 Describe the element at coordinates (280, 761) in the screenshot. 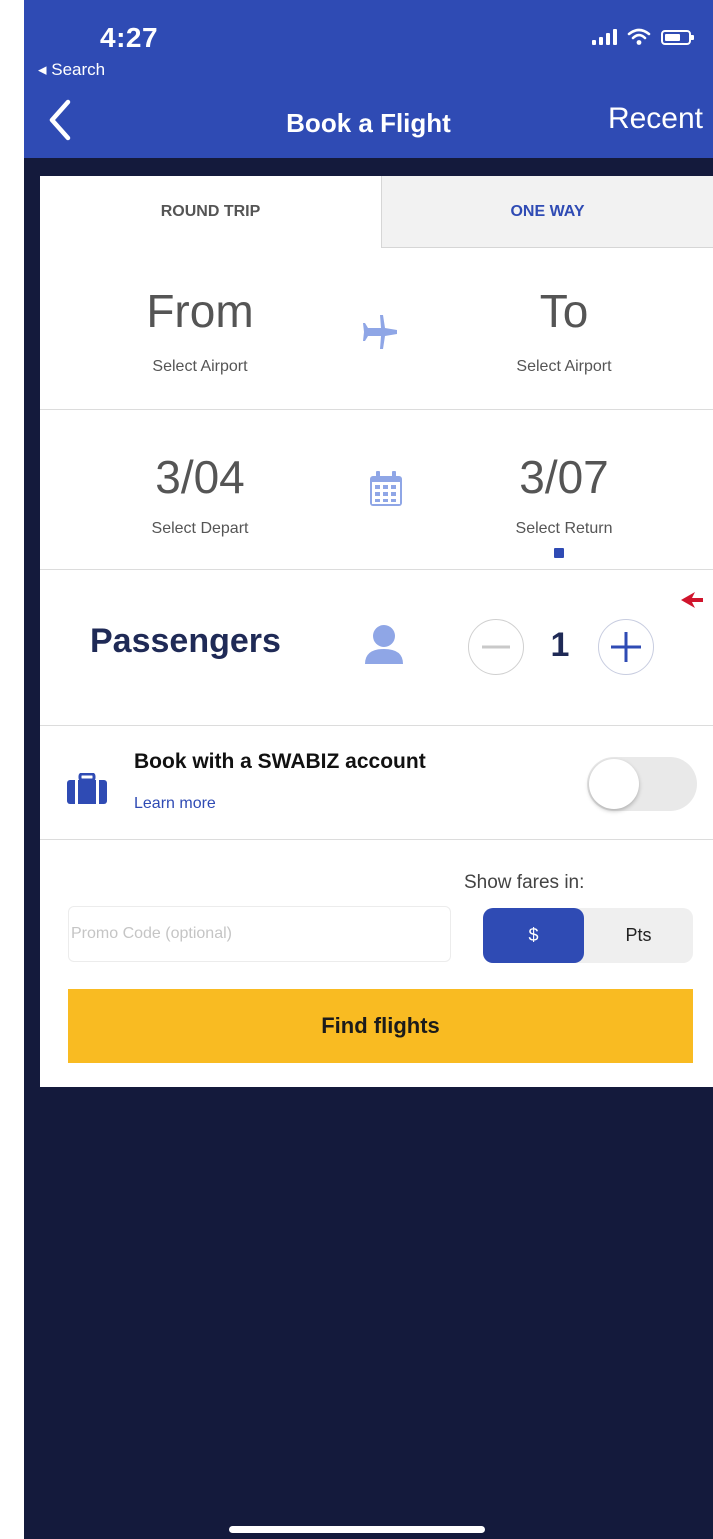

I see `swabiz-title: Book with a SWABIZ account` at that location.